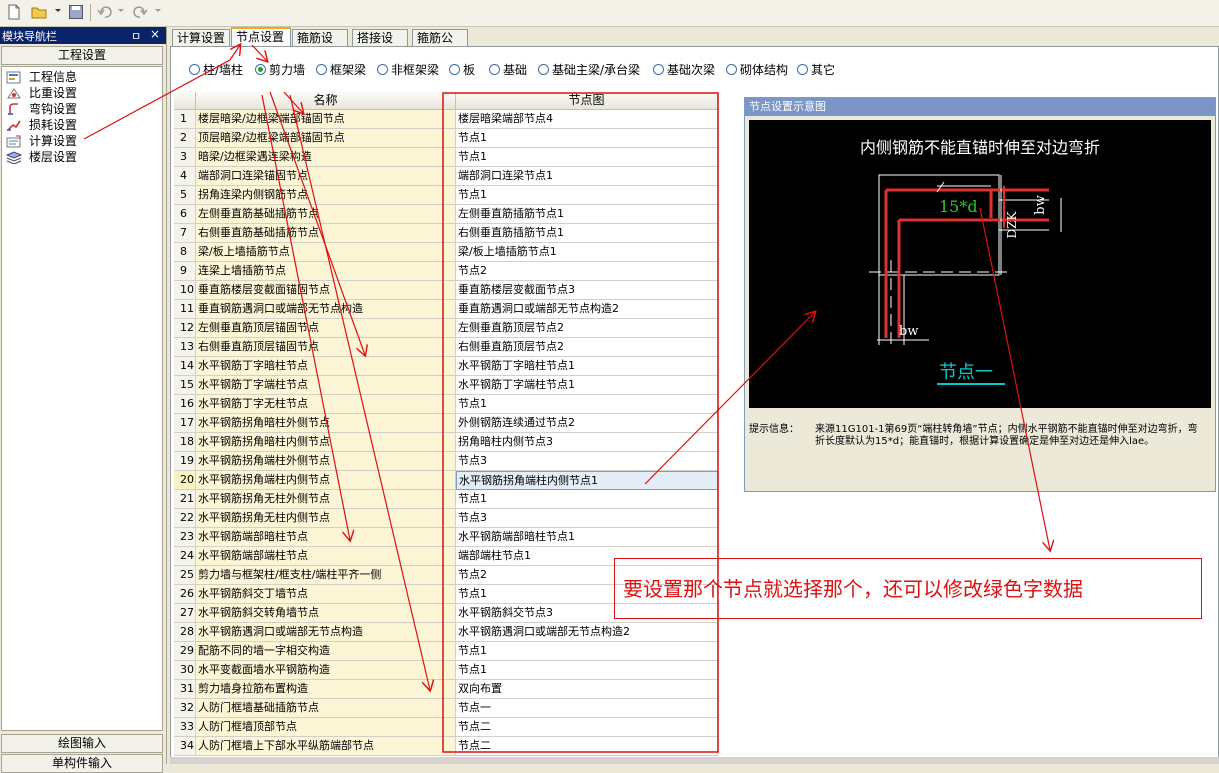 This screenshot has height=773, width=1219. What do you see at coordinates (446, 214) in the screenshot?
I see `table-row: 6 左侧垂直筋基础插筋节点 左侧垂直筋插筋节点1` at bounding box center [446, 214].